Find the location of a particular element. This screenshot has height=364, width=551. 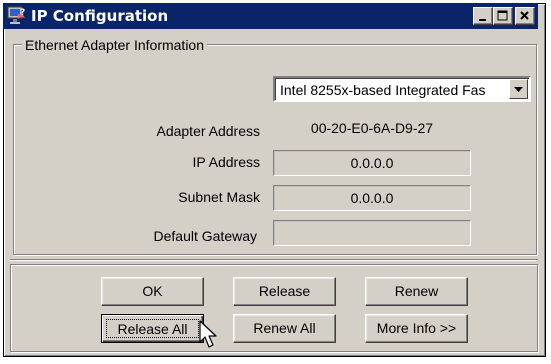

minimize-button is located at coordinates (483, 16).